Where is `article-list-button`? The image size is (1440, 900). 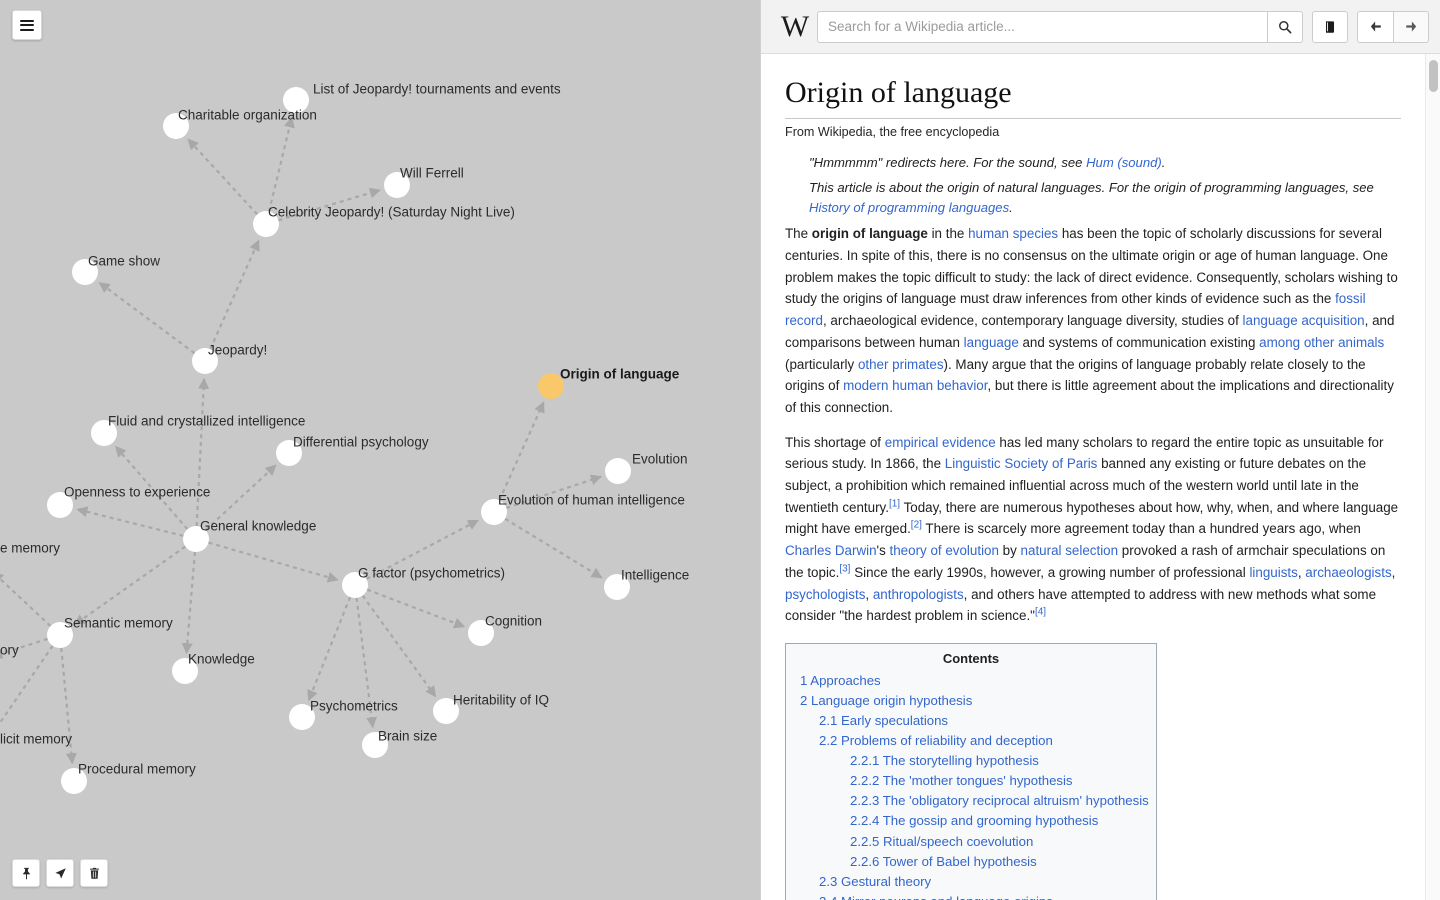 article-list-button is located at coordinates (1330, 26).